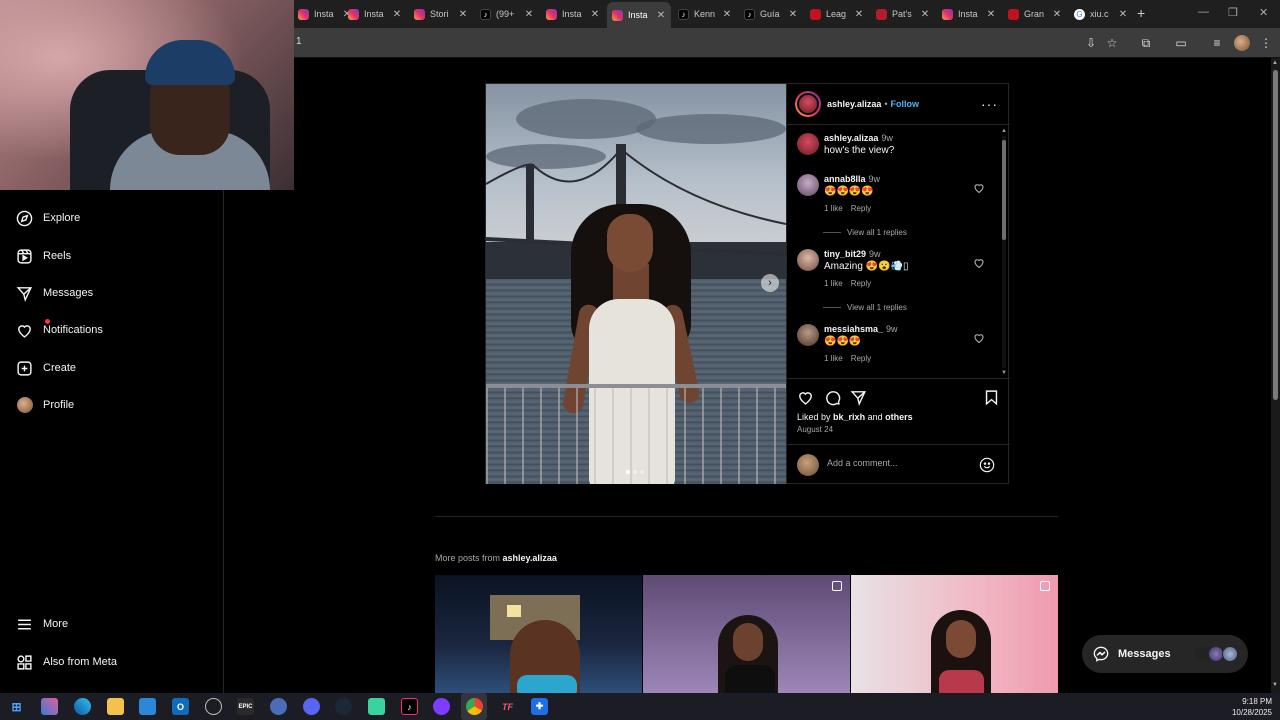 The image size is (1280, 720). I want to click on liked-by-others: others, so click(899, 417).